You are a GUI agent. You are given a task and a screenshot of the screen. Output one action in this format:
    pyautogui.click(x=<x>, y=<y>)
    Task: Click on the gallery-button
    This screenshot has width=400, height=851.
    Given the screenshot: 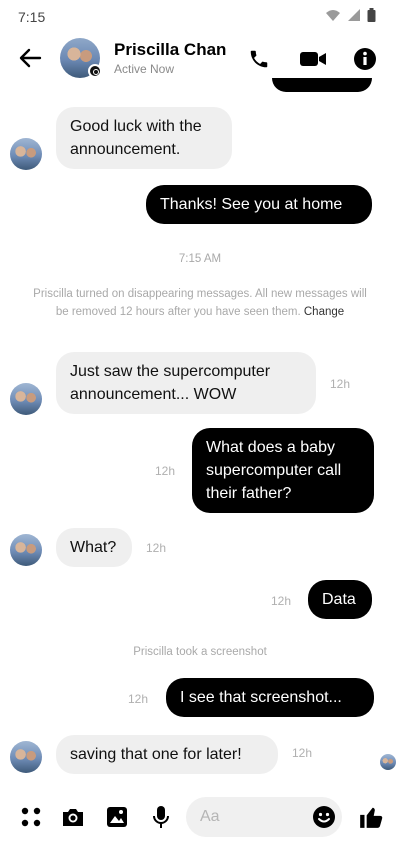 What is the action you would take?
    pyautogui.click(x=117, y=817)
    